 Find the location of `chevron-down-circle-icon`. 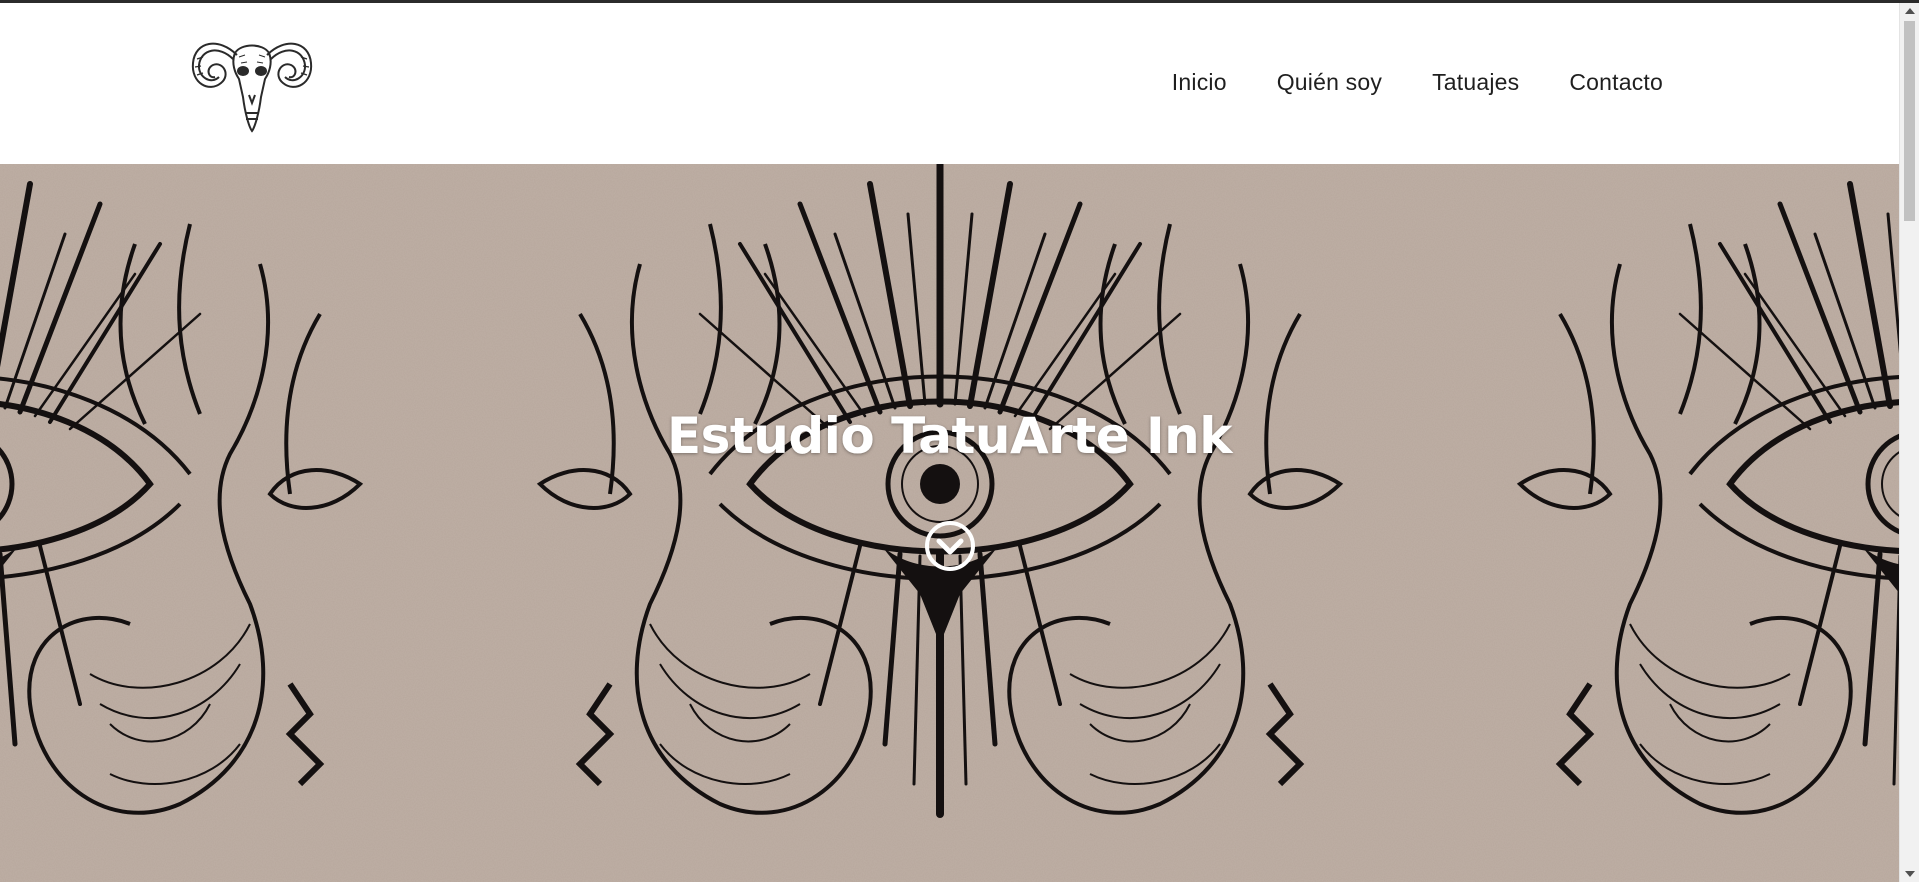

chevron-down-circle-icon is located at coordinates (950, 546).